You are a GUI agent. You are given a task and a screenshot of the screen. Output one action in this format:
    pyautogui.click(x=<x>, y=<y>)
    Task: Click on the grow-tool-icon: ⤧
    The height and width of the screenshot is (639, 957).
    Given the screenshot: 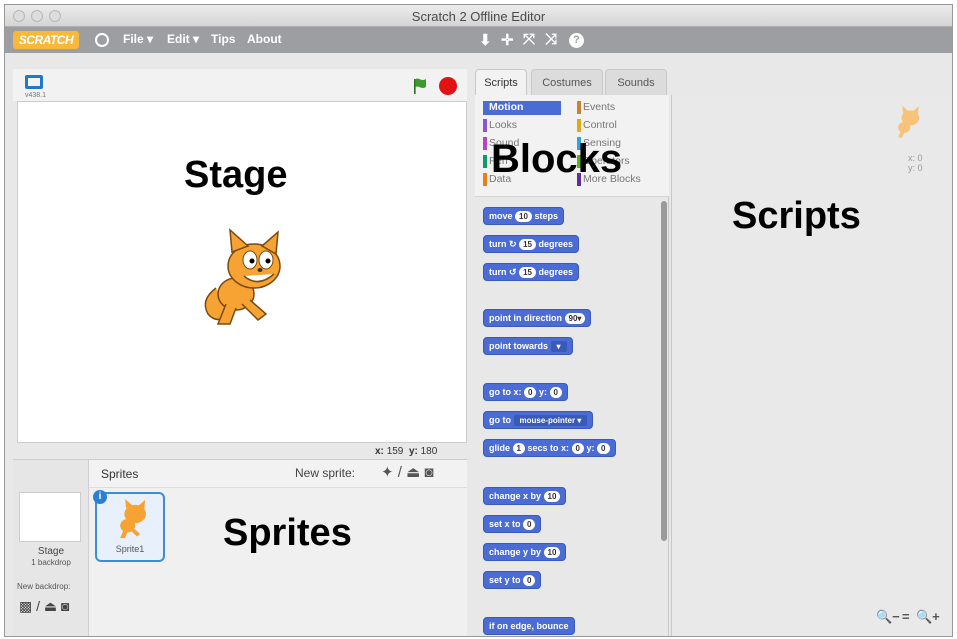 What is the action you would take?
    pyautogui.click(x=529, y=39)
    